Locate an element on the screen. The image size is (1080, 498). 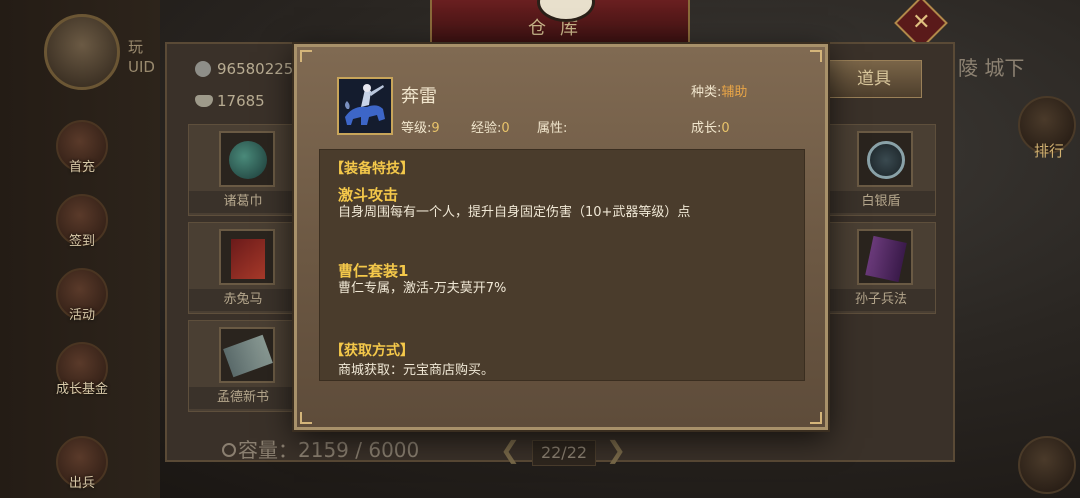
inventory-slot: 孙子兵法 is located at coordinates (881, 268).